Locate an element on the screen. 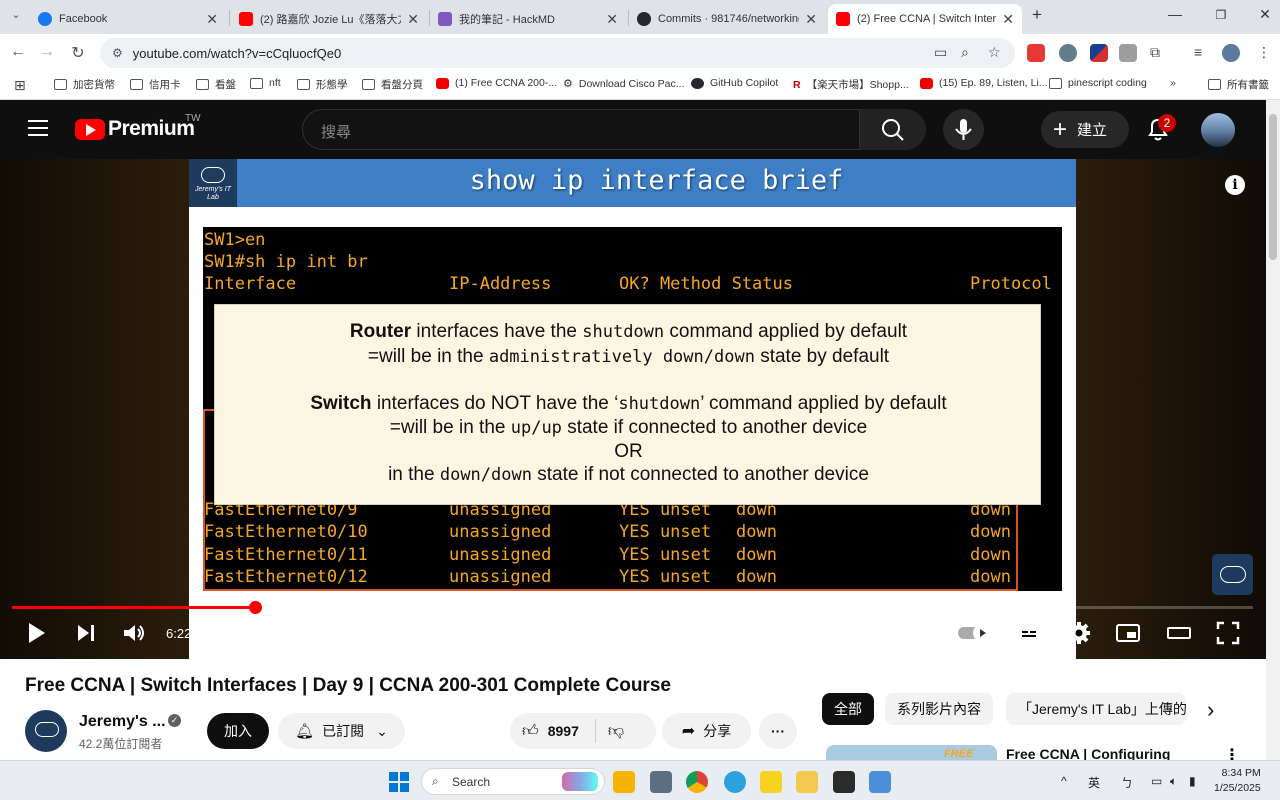  miniplayer-icon is located at coordinates (1128, 633).